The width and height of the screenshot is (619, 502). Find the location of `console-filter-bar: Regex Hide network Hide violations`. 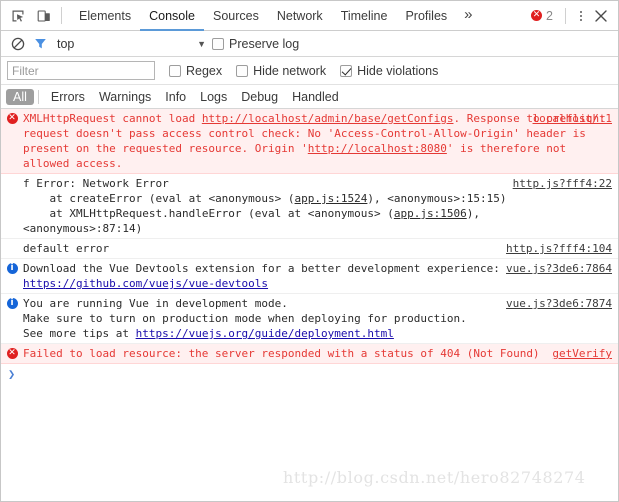

console-filter-bar: Regex Hide network Hide violations is located at coordinates (309, 71).